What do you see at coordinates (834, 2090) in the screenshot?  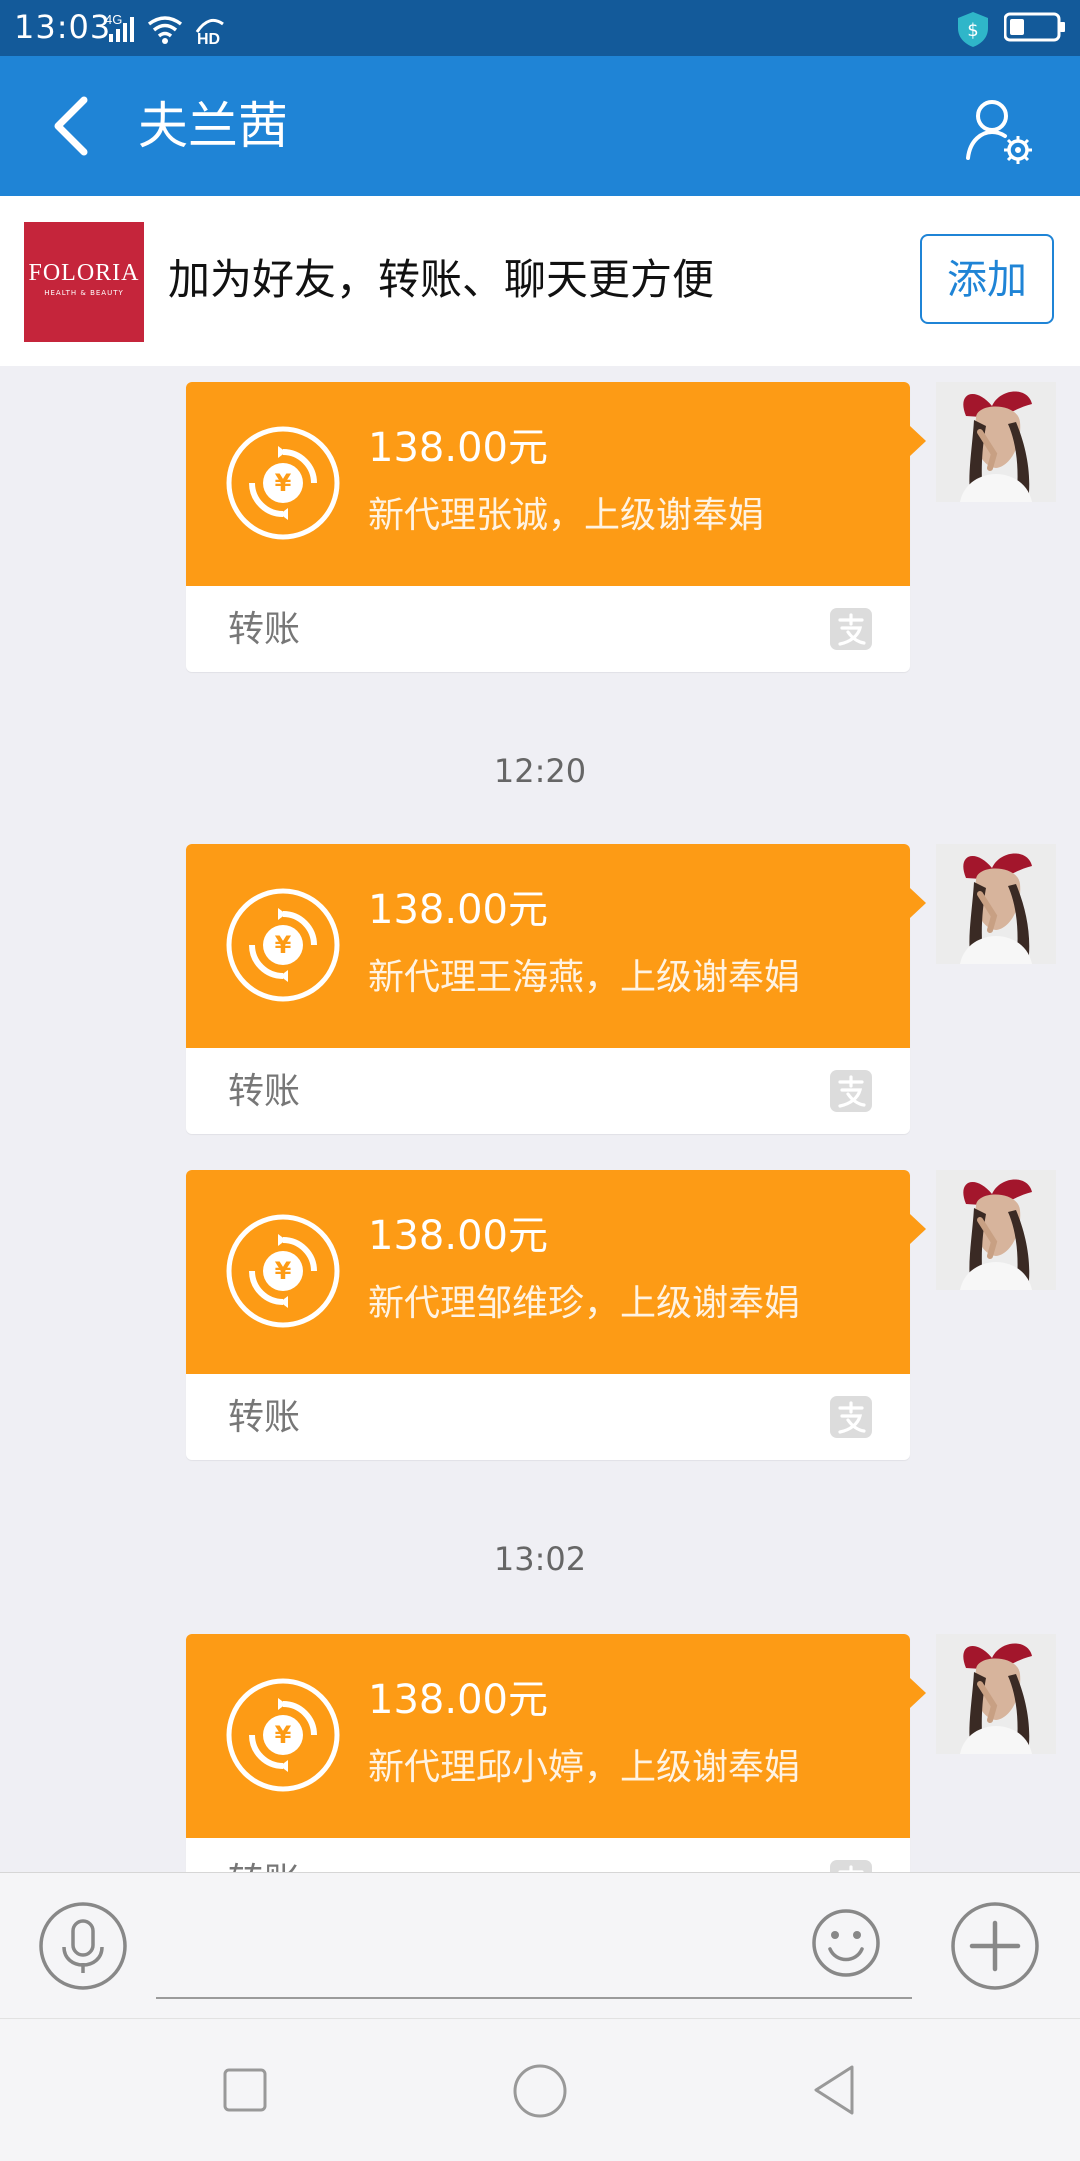 I see `back-triangle-icon` at bounding box center [834, 2090].